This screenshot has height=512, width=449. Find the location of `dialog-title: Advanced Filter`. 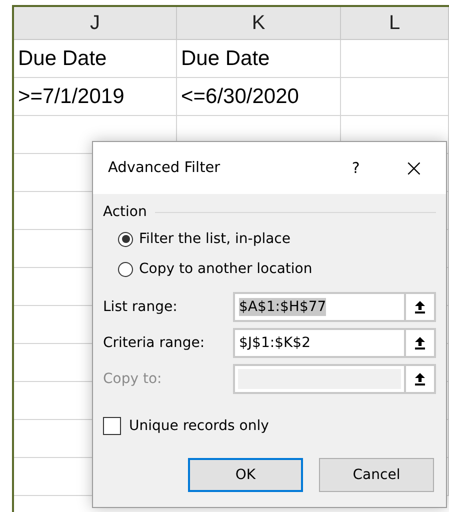

dialog-title: Advanced Filter is located at coordinates (165, 168).